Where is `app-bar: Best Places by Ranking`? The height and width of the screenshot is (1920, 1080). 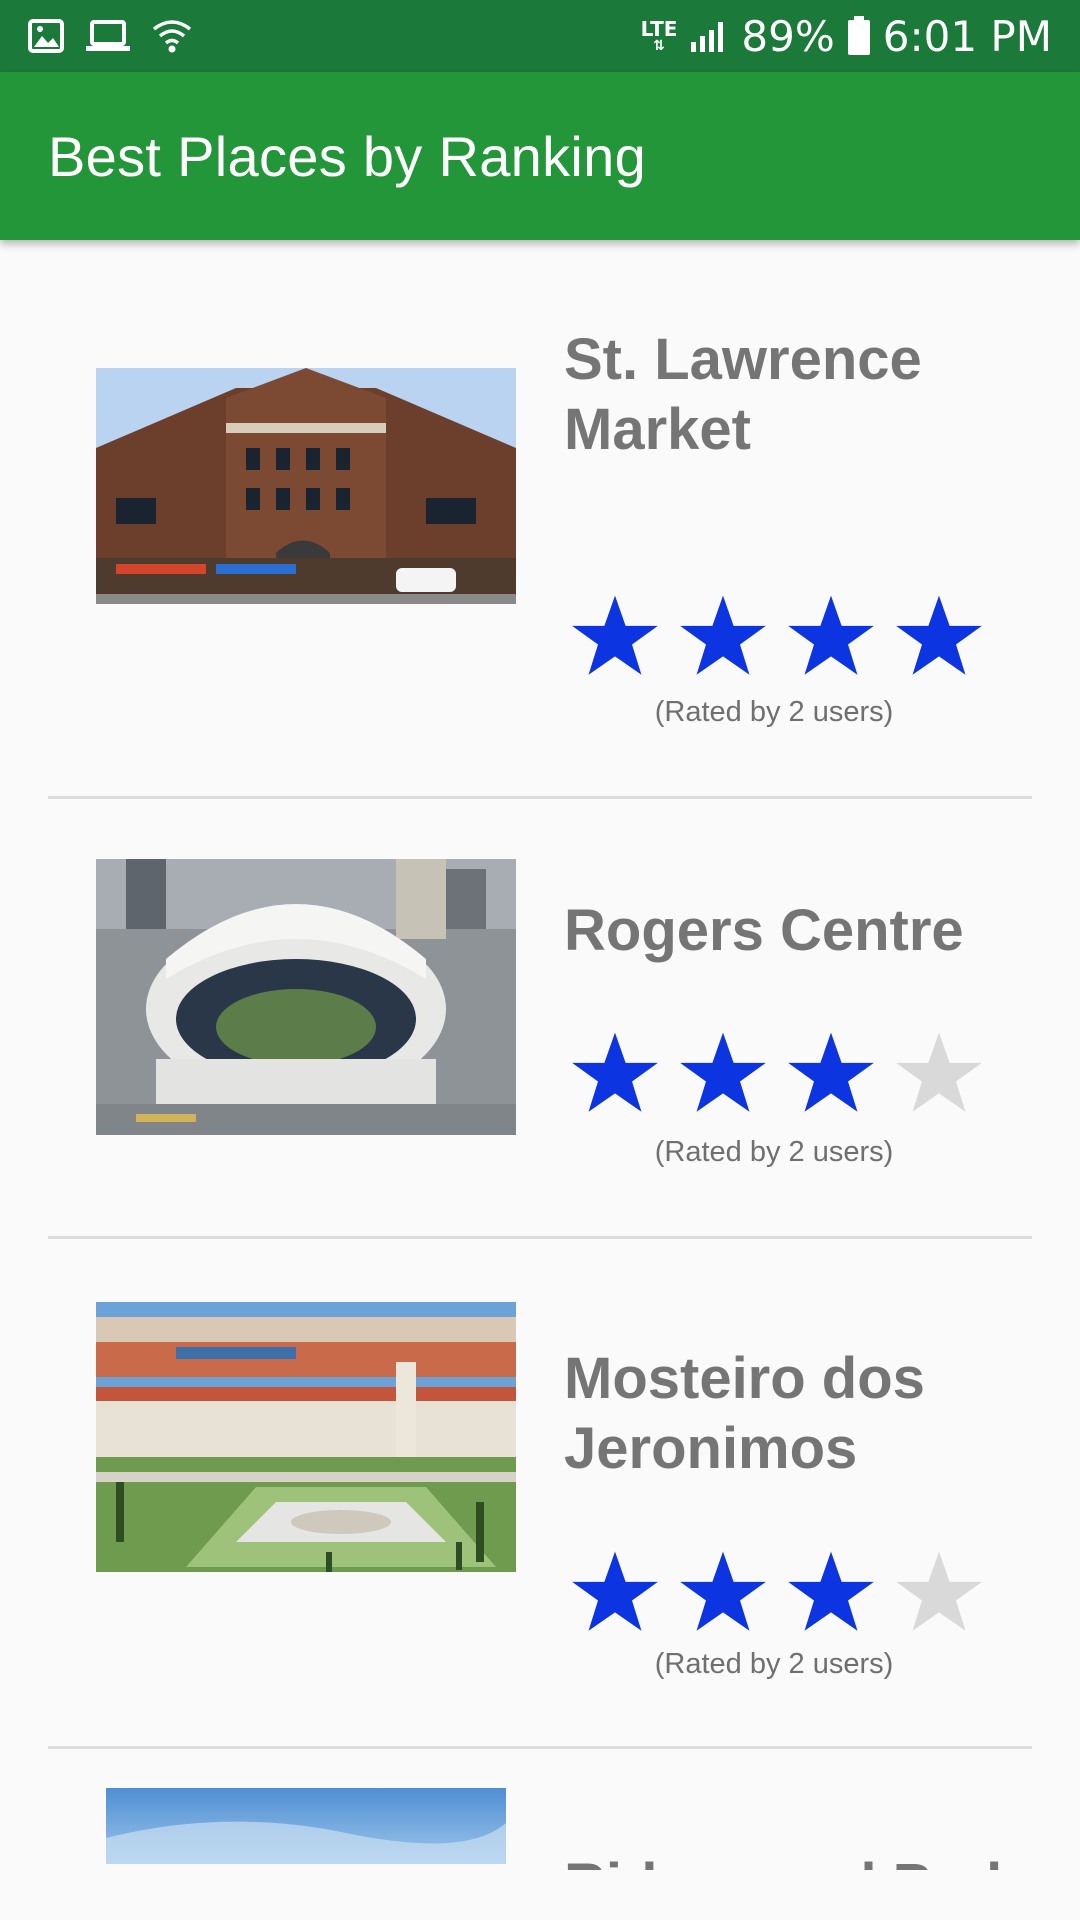 app-bar: Best Places by Ranking is located at coordinates (540, 156).